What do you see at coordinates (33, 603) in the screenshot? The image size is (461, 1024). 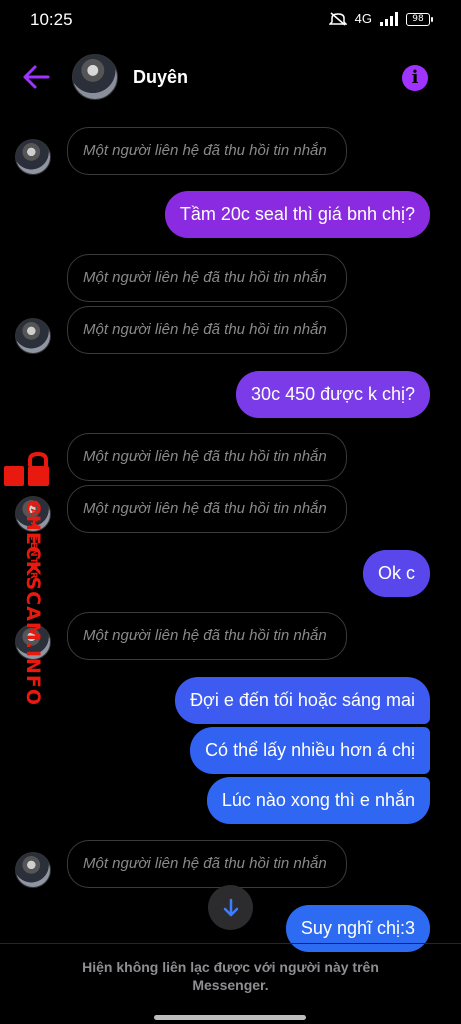 I see `watermark-text: CHECKSCAM.INFO` at bounding box center [33, 603].